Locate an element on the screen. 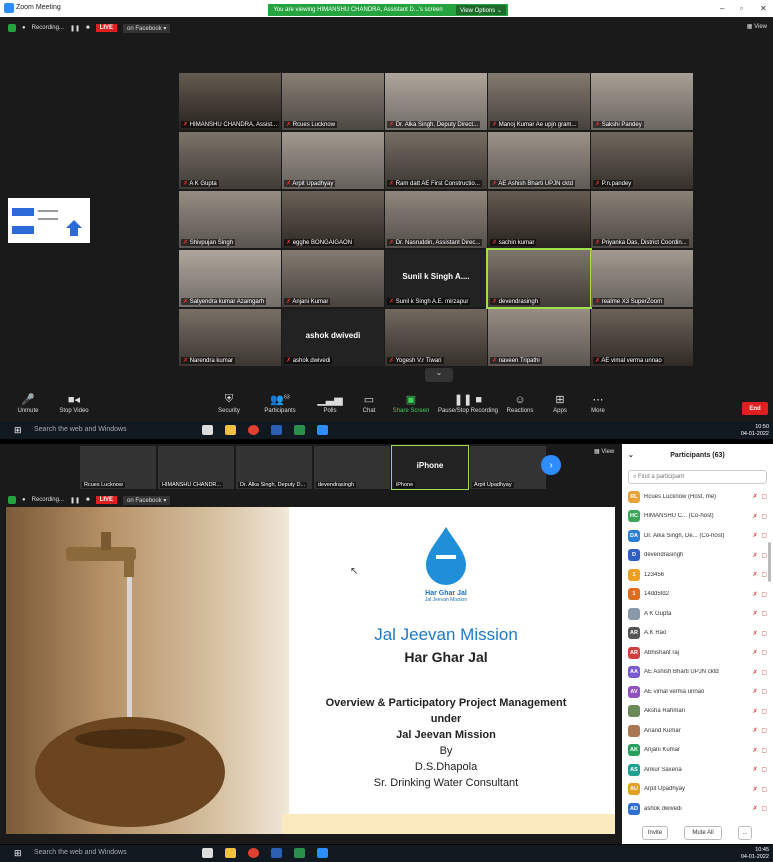  scrollbar is located at coordinates (769, 562).